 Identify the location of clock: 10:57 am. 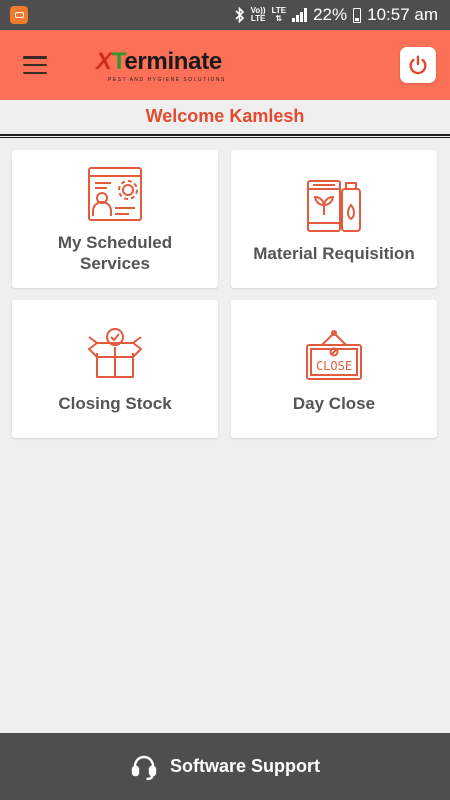
(402, 14).